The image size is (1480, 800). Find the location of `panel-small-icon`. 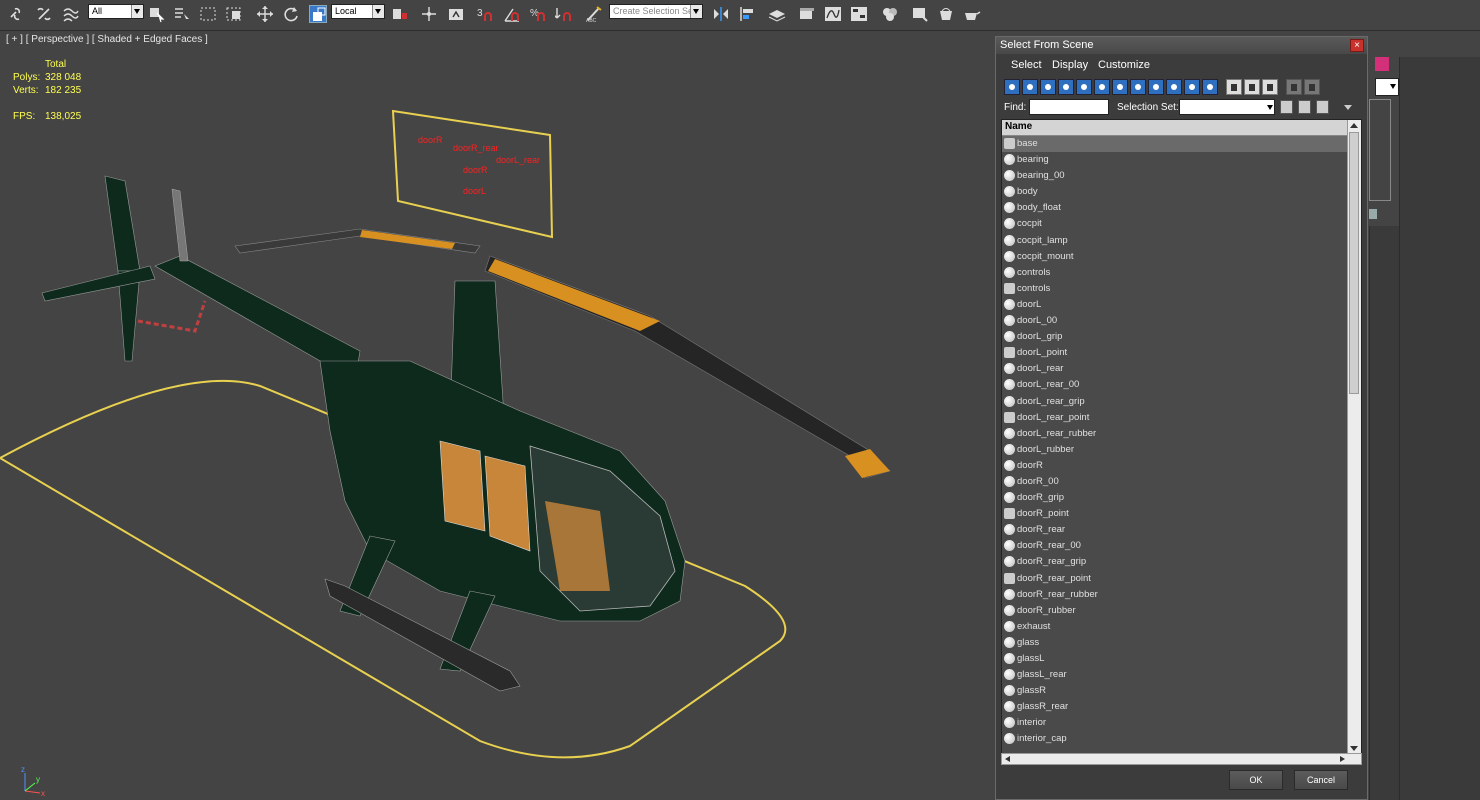

panel-small-icon is located at coordinates (1373, 214).